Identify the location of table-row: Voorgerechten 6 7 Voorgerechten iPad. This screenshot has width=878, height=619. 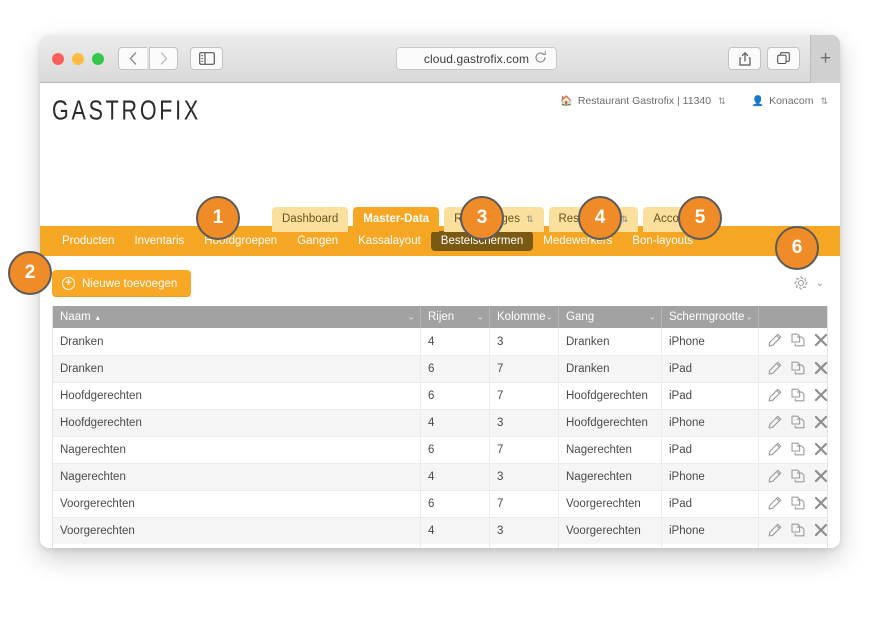
(440, 503).